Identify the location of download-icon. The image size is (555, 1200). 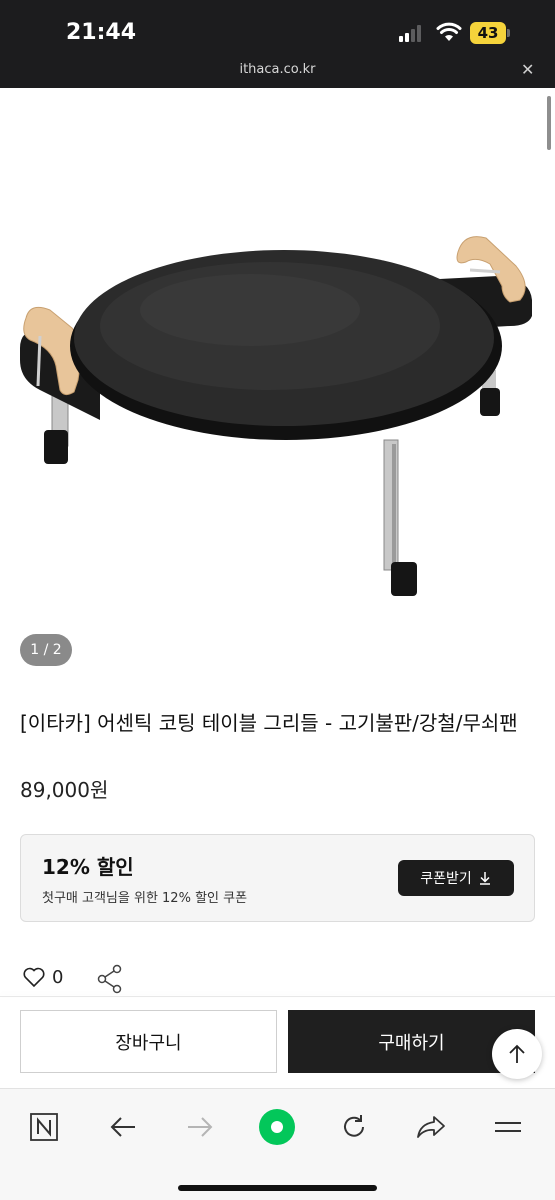
(484, 878).